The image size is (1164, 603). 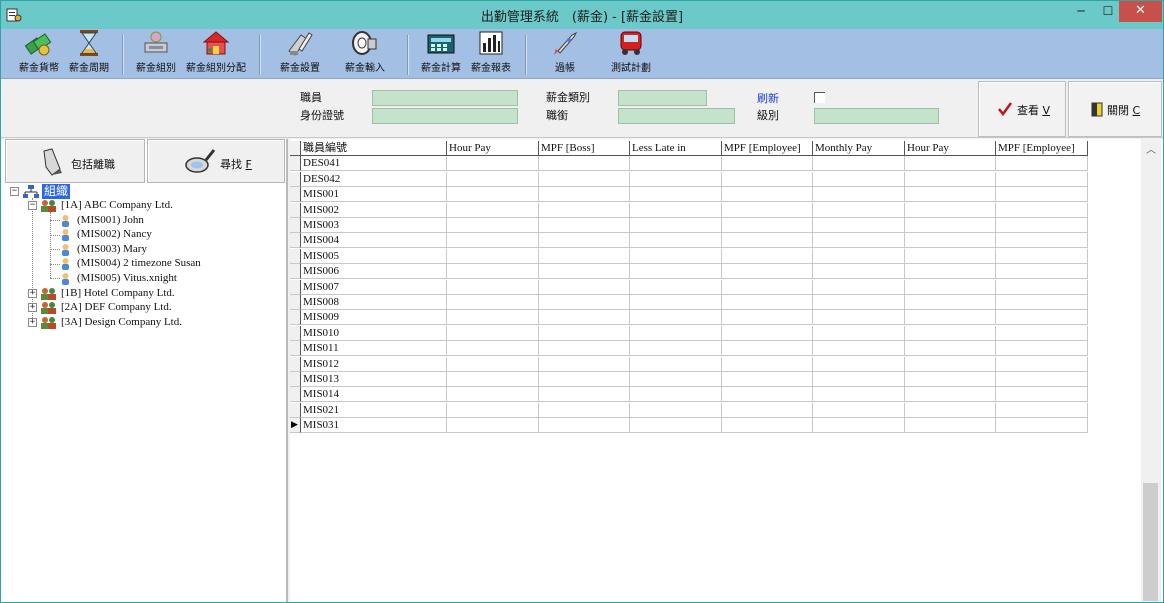 What do you see at coordinates (374, 317) in the screenshot?
I see `employee-id-cell: MIS009` at bounding box center [374, 317].